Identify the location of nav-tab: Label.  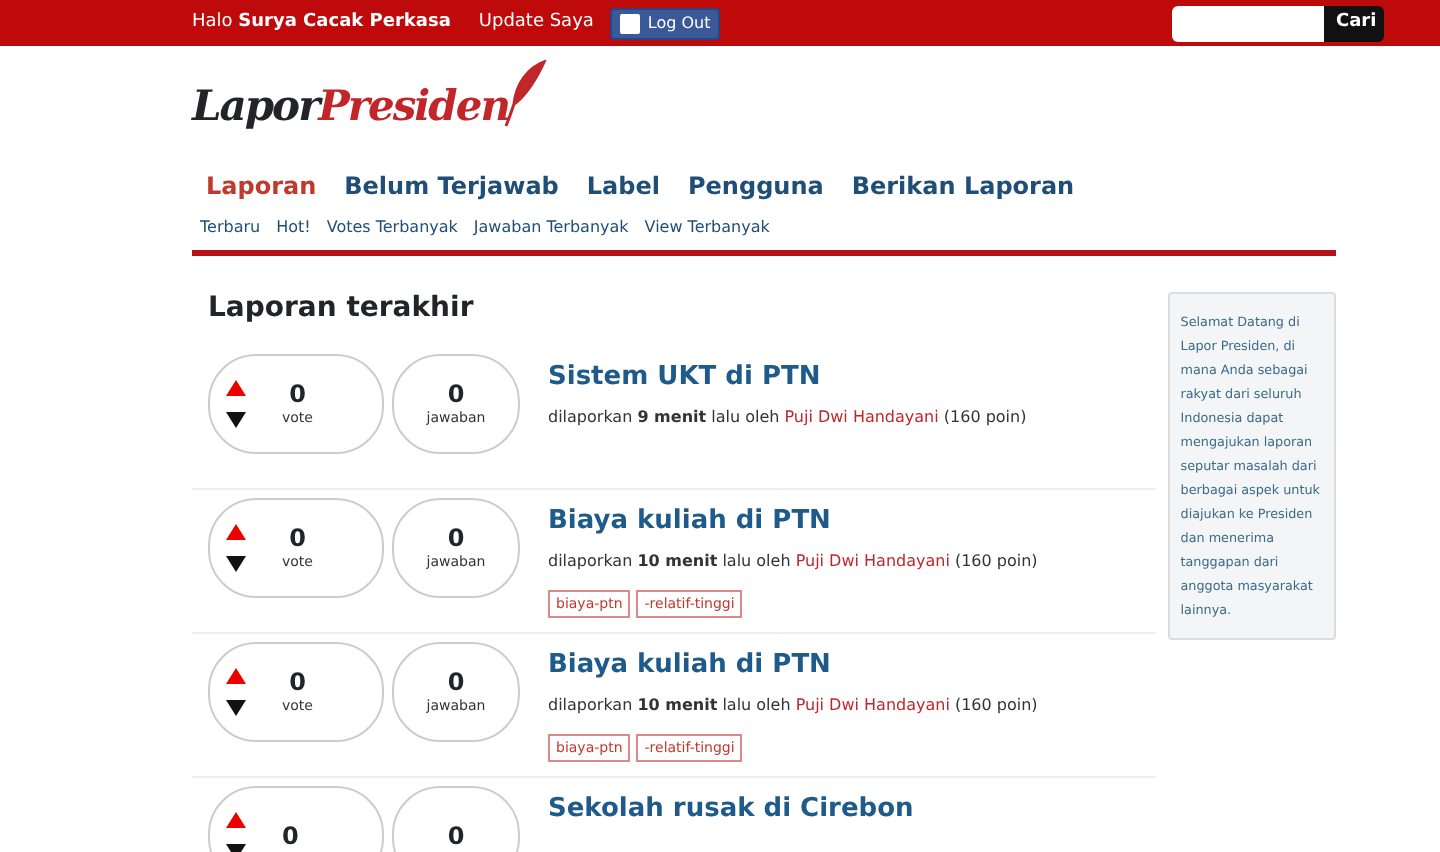
(623, 186).